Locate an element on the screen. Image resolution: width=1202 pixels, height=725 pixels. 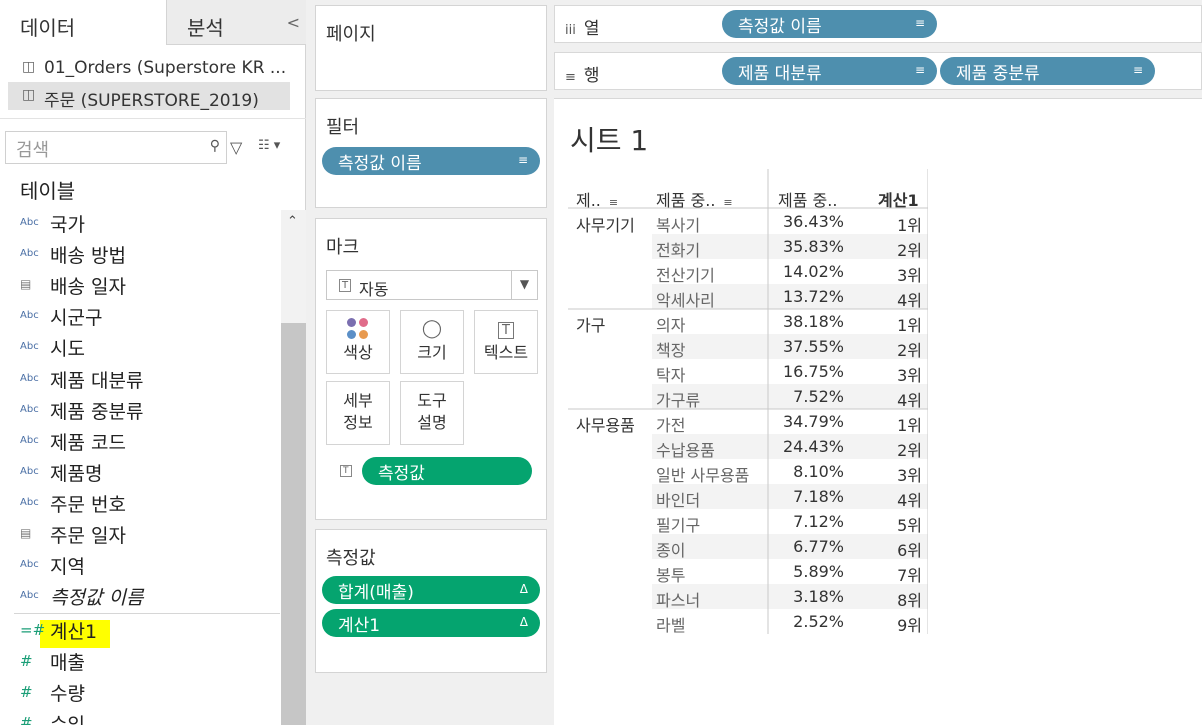
field-item: Abc 주문 번호 is located at coordinates (150, 504).